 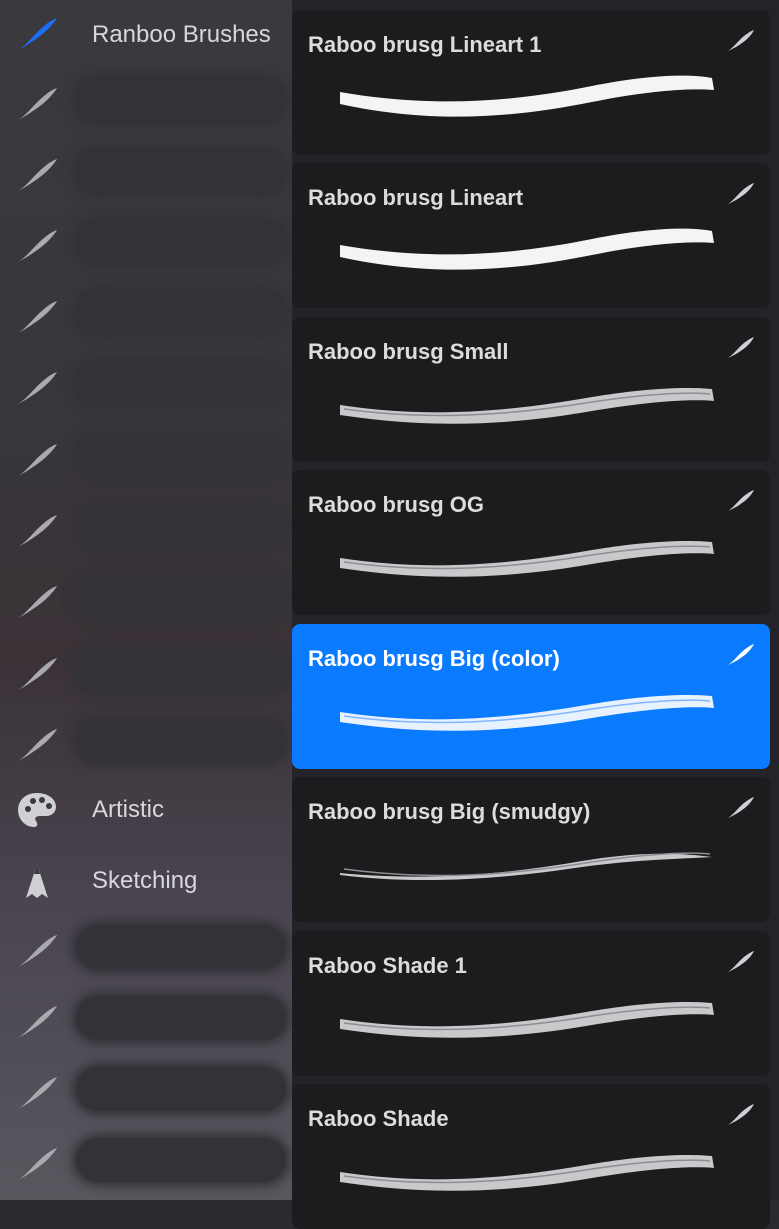 I want to click on brush-card: Raboo Shade 1, so click(x=531, y=1003).